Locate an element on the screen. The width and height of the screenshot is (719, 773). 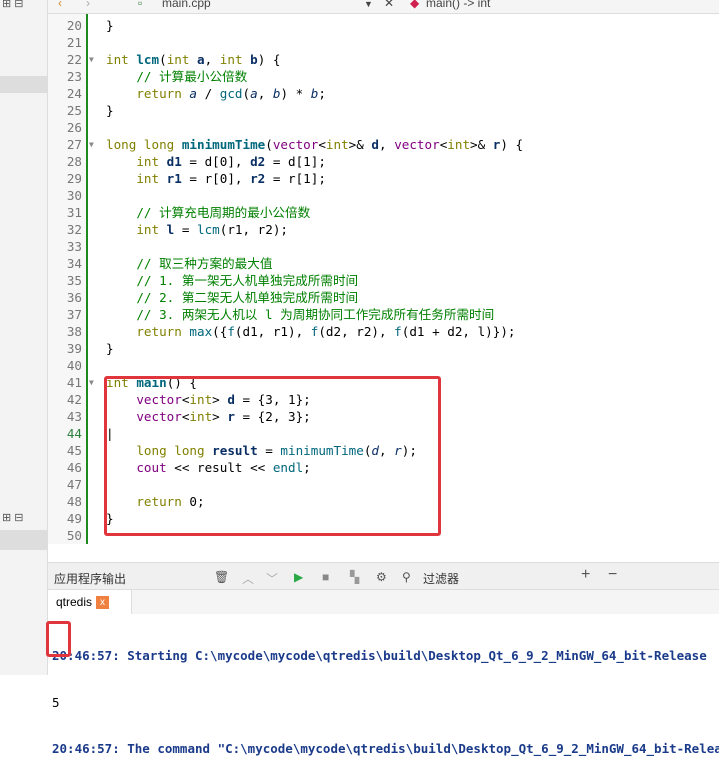
line-number: 48 is located at coordinates (74, 501).